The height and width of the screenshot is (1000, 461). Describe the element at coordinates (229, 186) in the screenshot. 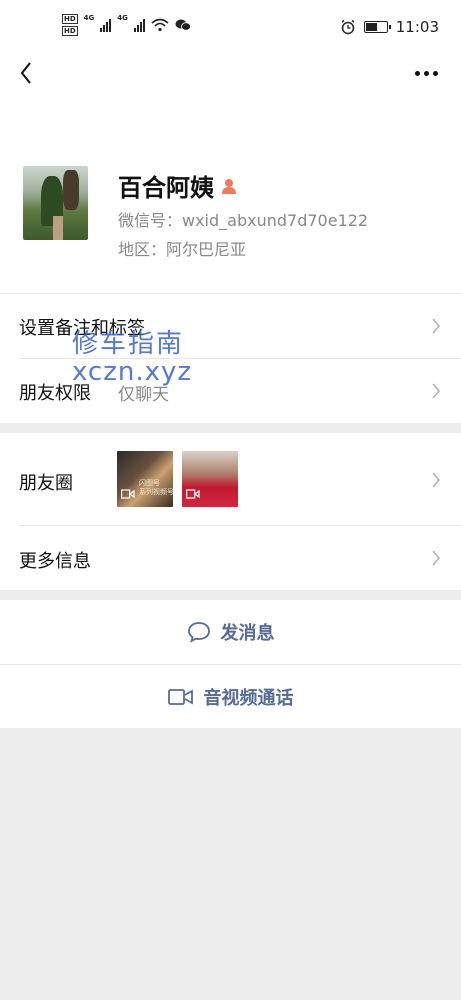

I see `female-user-icon` at that location.